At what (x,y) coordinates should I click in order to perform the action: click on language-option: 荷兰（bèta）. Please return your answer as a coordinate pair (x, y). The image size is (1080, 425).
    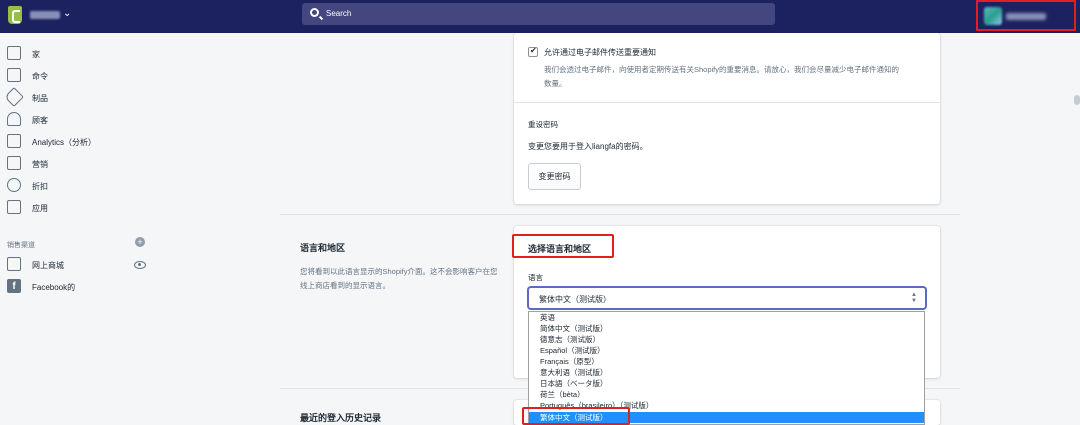
    Looking at the image, I should click on (726, 394).